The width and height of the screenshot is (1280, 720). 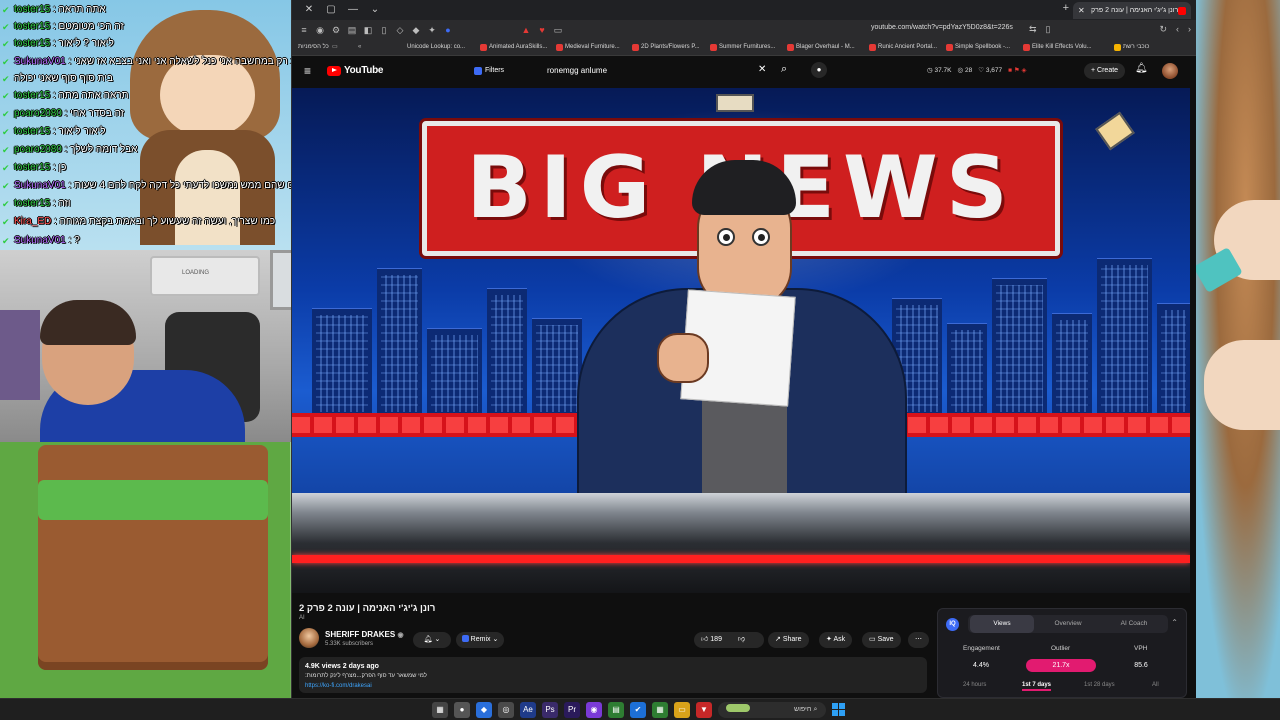 What do you see at coordinates (1163, 29) in the screenshot?
I see `reload-icon: ↻` at bounding box center [1163, 29].